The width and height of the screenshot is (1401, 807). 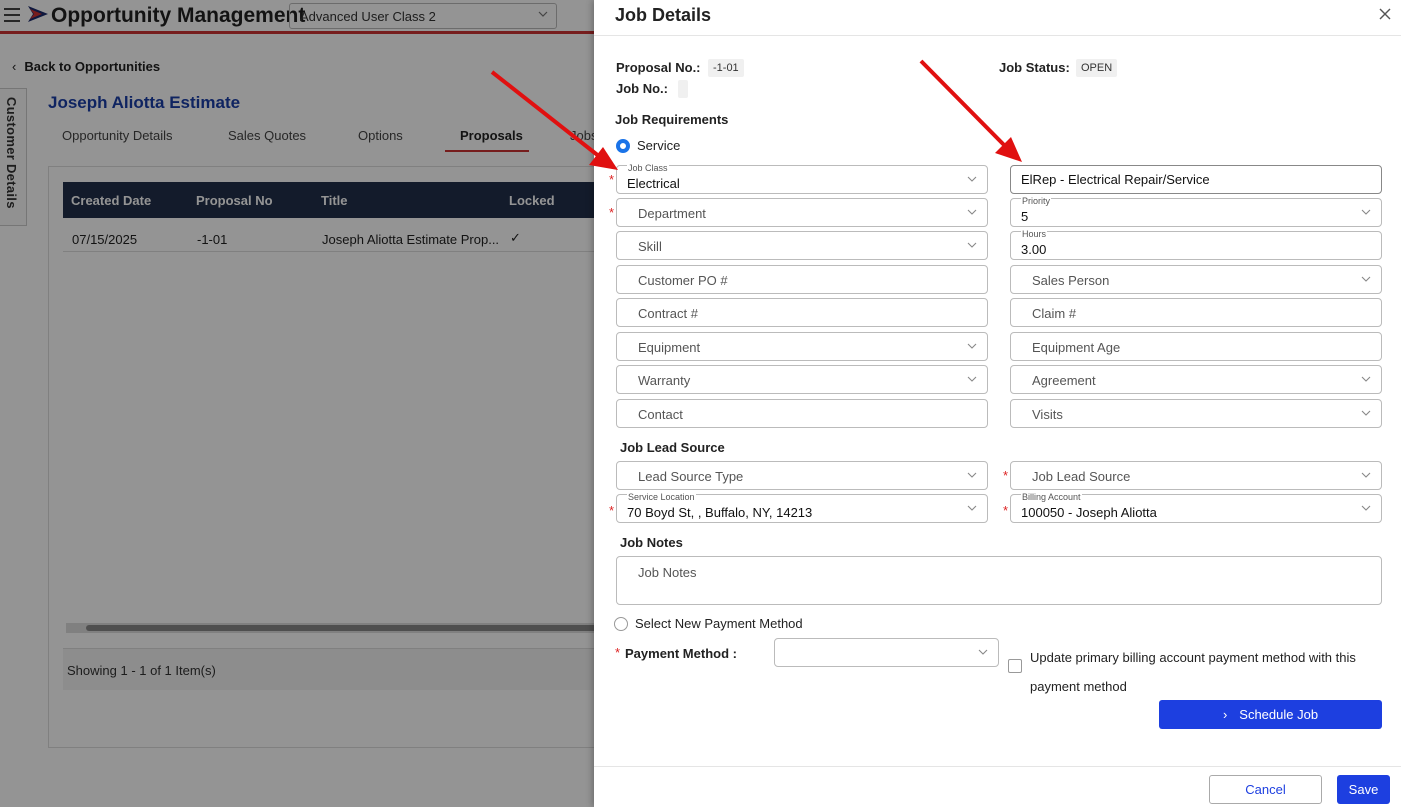 I want to click on payment-method-label: Payment Method :, so click(x=681, y=653).